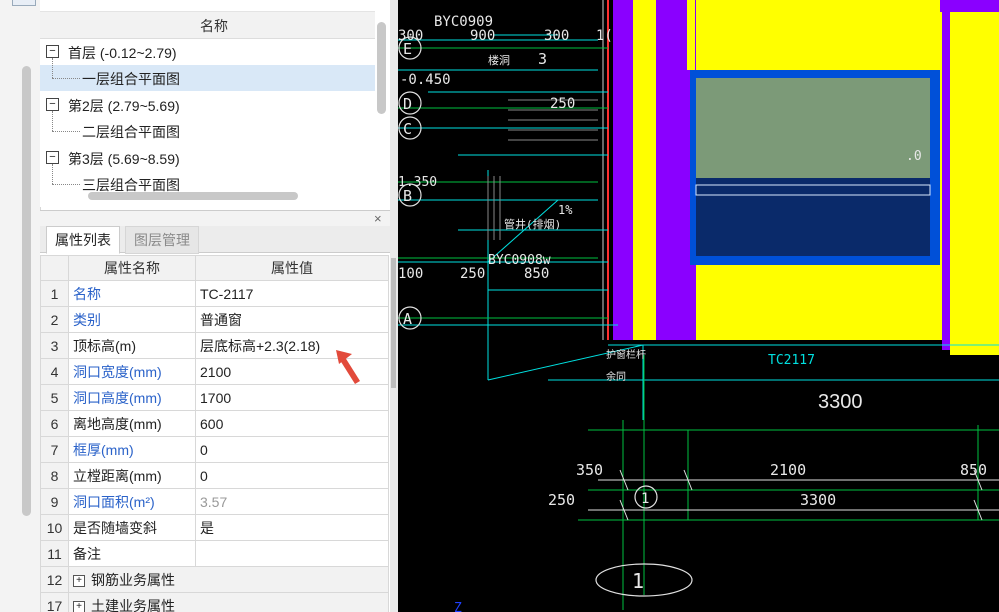 The height and width of the screenshot is (612, 999). What do you see at coordinates (207, 105) in the screenshot?
I see `tree-item-floor-2: − 第2层 (2.79~5.69)` at bounding box center [207, 105].